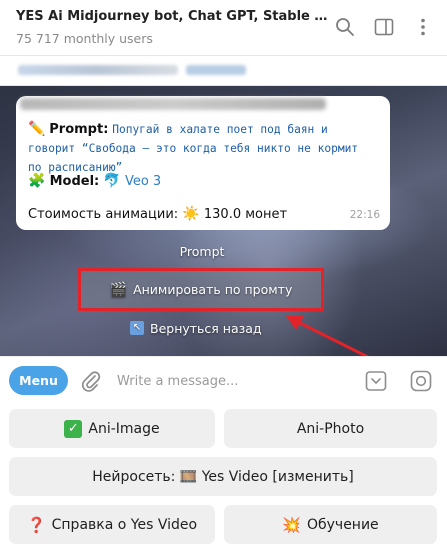 The image size is (447, 550). I want to click on pinned-message-bar, so click(223, 71).